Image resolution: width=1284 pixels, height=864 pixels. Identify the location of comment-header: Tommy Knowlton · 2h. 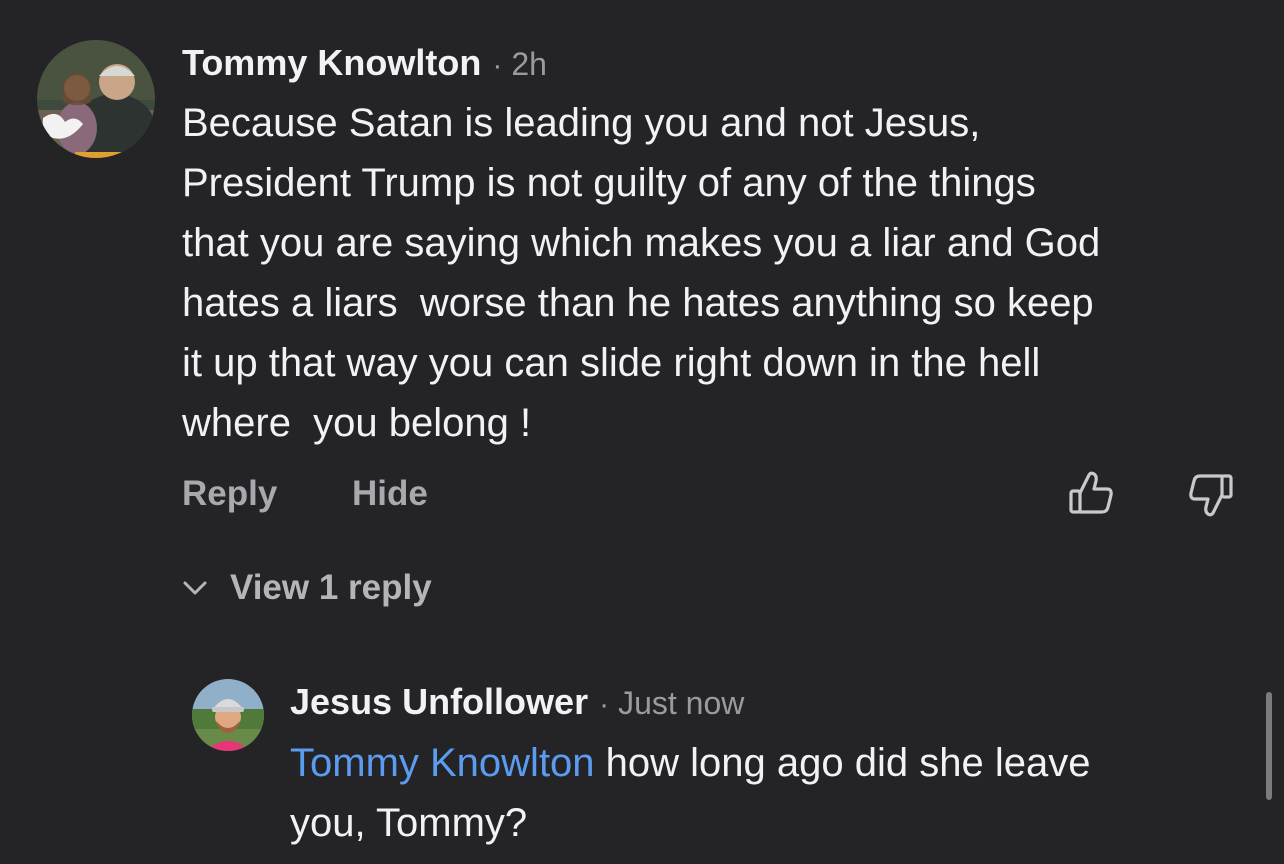
(364, 63).